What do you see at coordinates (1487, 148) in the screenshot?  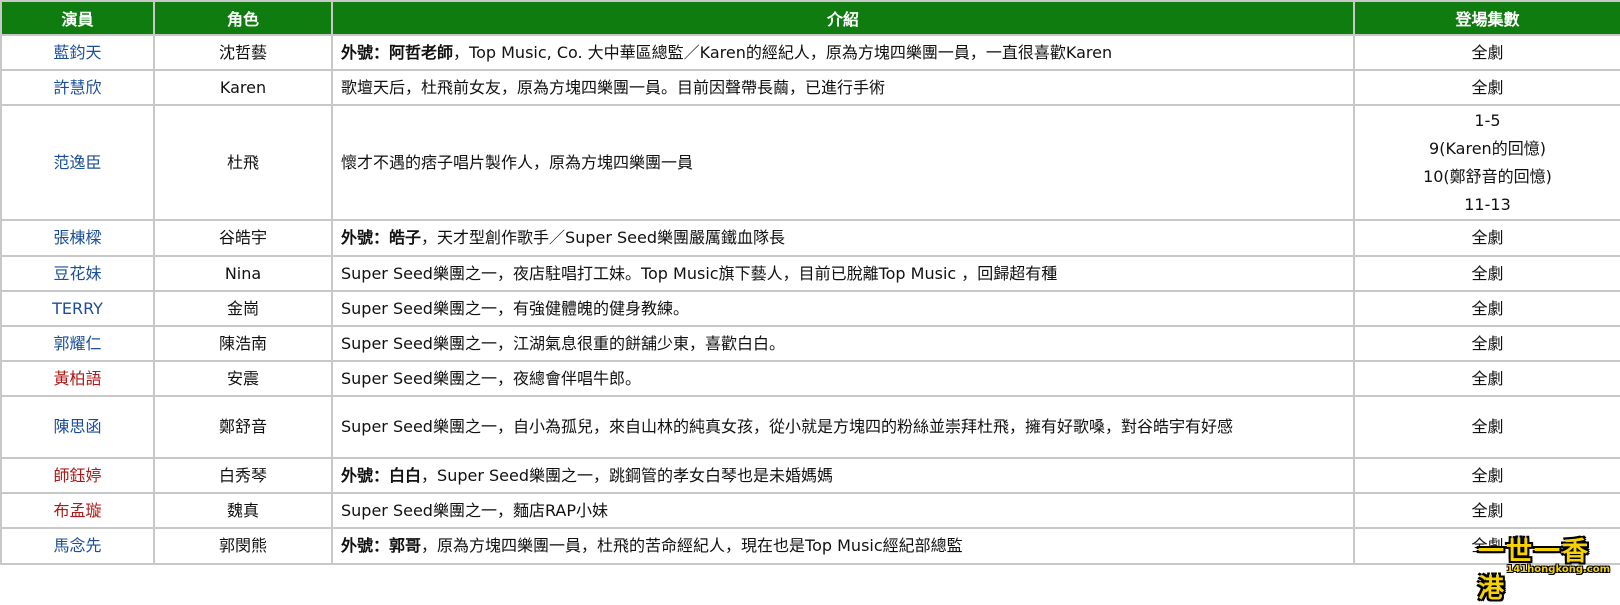 I see `episode-line: 9(Karen的回憶)` at bounding box center [1487, 148].